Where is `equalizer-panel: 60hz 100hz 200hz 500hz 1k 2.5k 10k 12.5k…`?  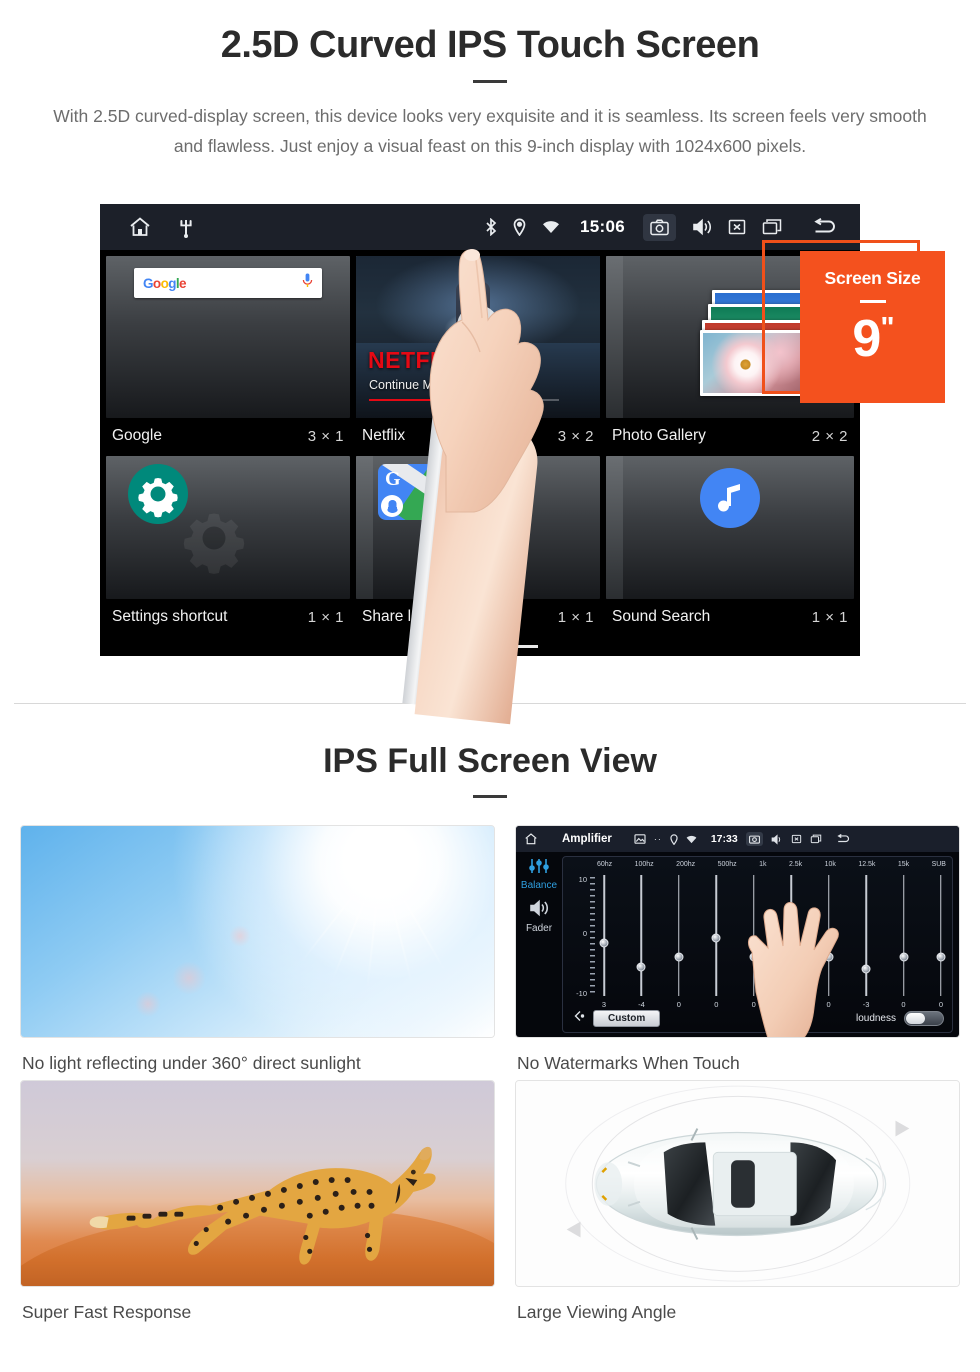 equalizer-panel: 60hz 100hz 200hz 500hz 1k 2.5k 10k 12.5k… is located at coordinates (757, 946).